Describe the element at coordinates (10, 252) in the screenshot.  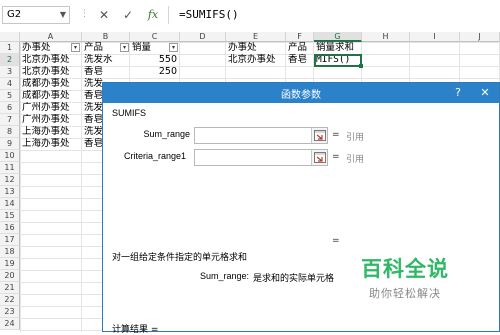
I see `row-header-18: 18` at that location.